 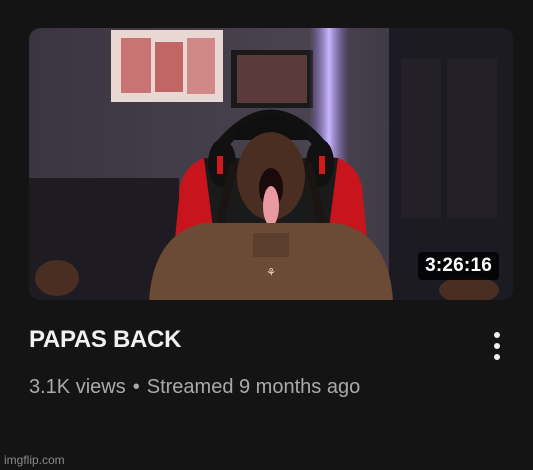 What do you see at coordinates (105, 340) in the screenshot?
I see `video-title: PAPAS BACK` at bounding box center [105, 340].